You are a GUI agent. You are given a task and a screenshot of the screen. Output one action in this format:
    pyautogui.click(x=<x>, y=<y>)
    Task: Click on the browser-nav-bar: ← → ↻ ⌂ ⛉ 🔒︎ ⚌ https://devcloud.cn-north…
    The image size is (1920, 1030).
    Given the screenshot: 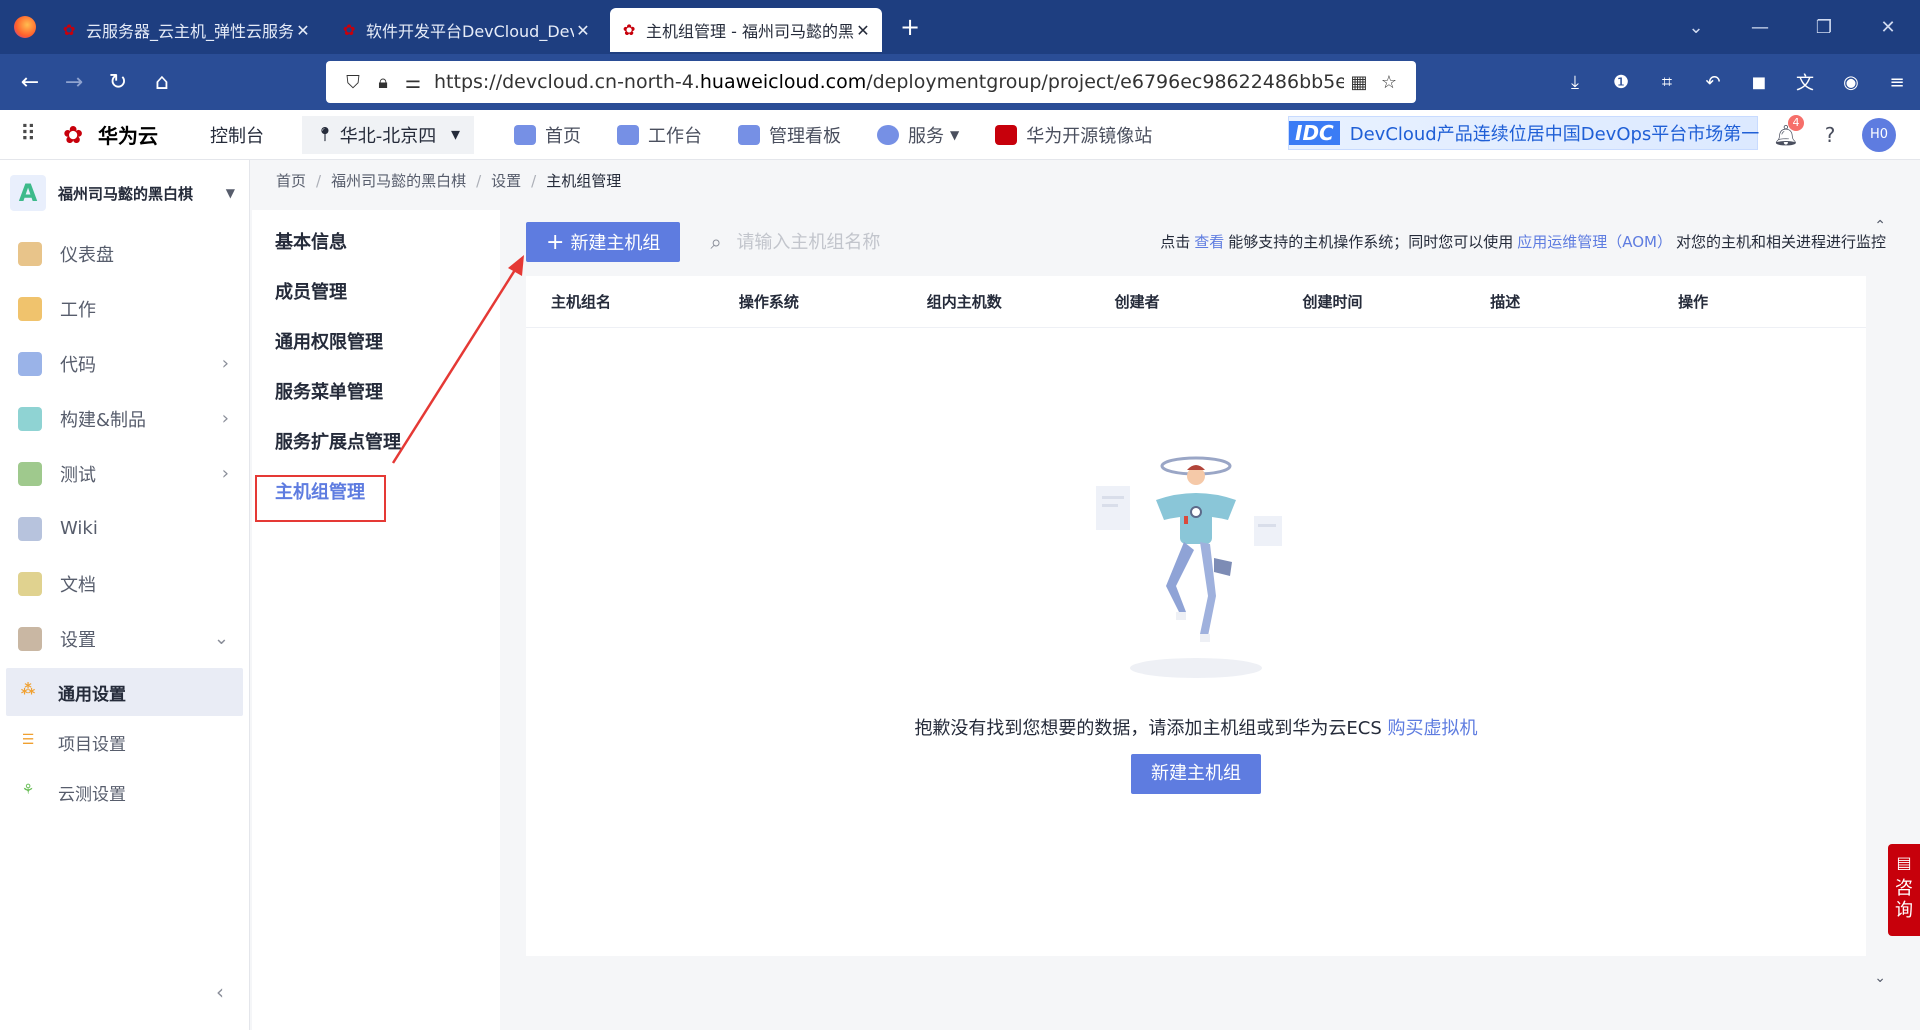 What is the action you would take?
    pyautogui.click(x=960, y=82)
    